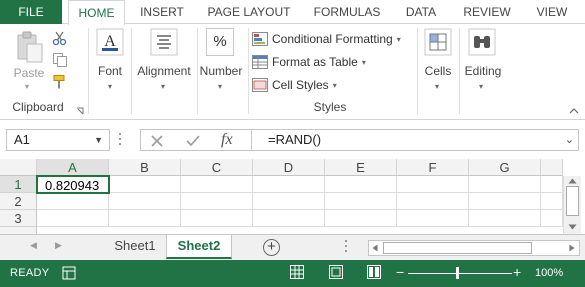  I want to click on tab-view: VIEW, so click(552, 12).